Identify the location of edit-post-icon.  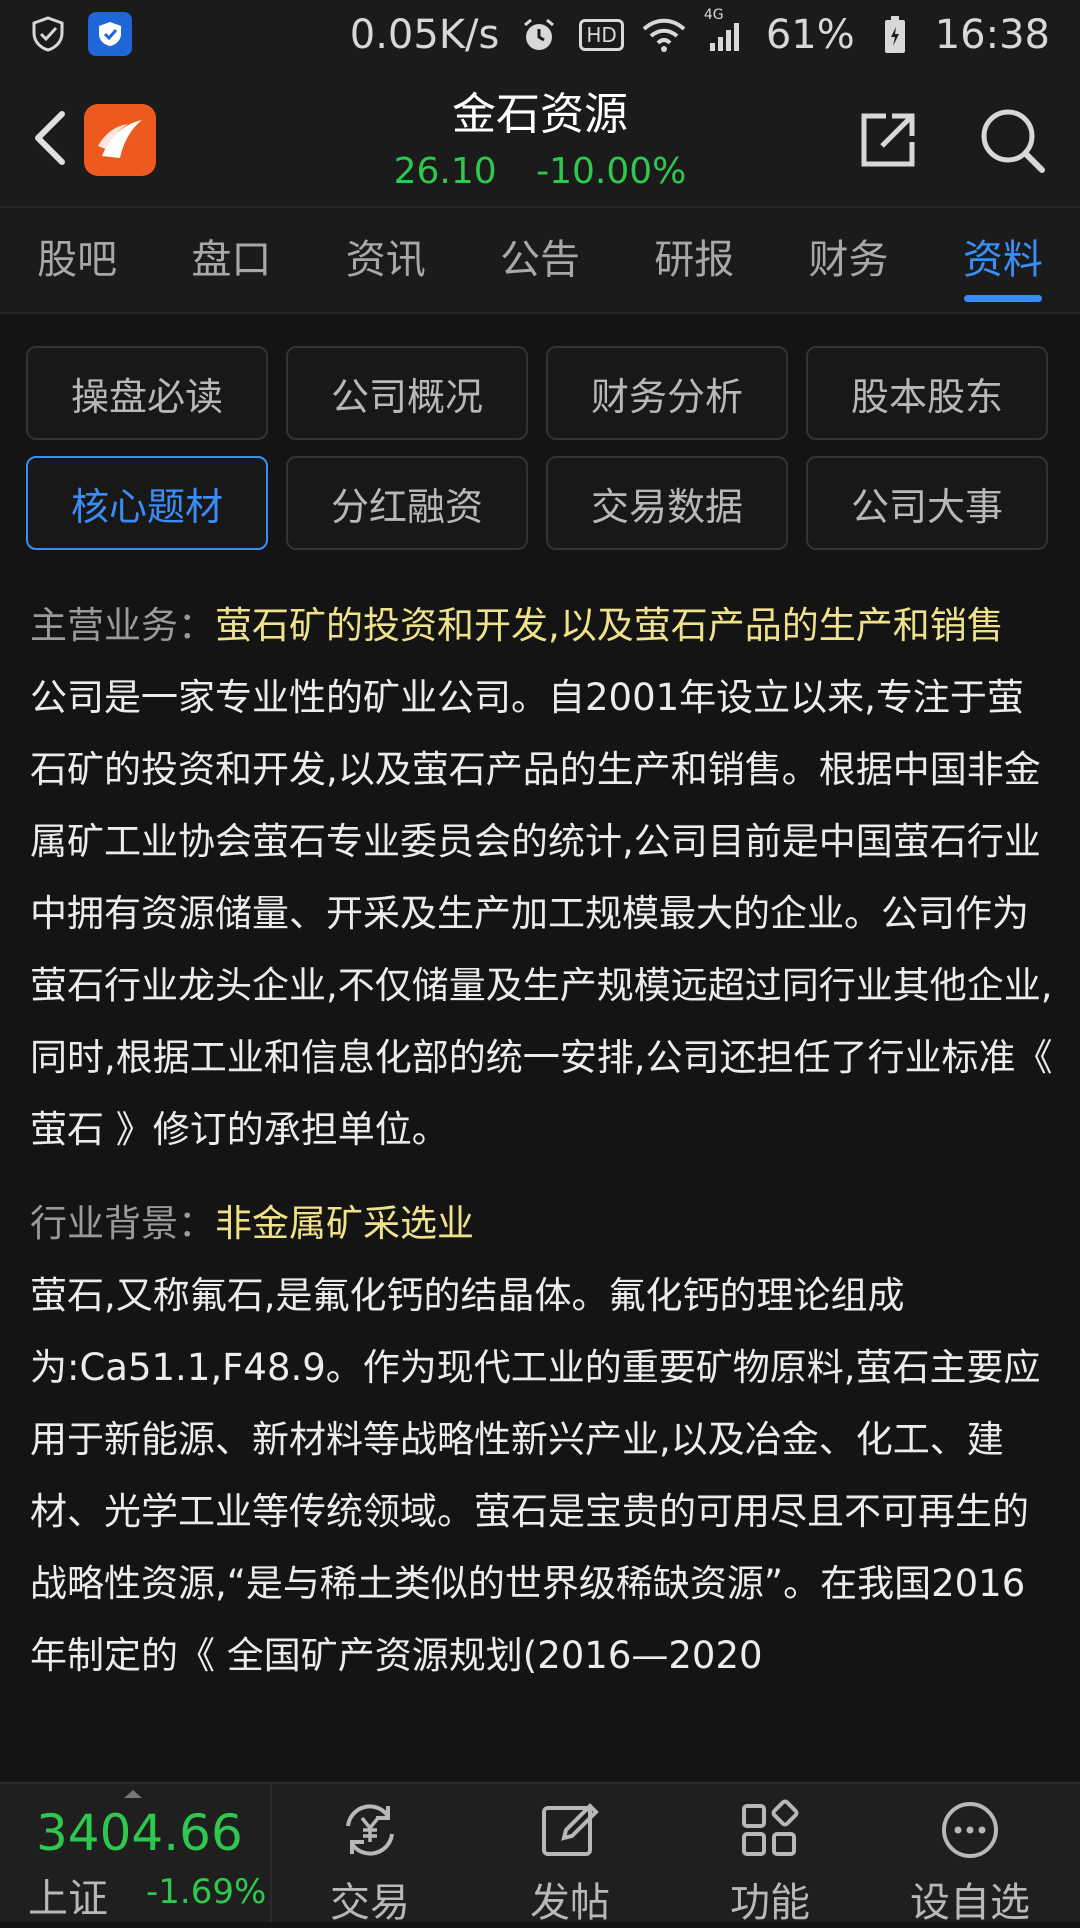
(570, 1830).